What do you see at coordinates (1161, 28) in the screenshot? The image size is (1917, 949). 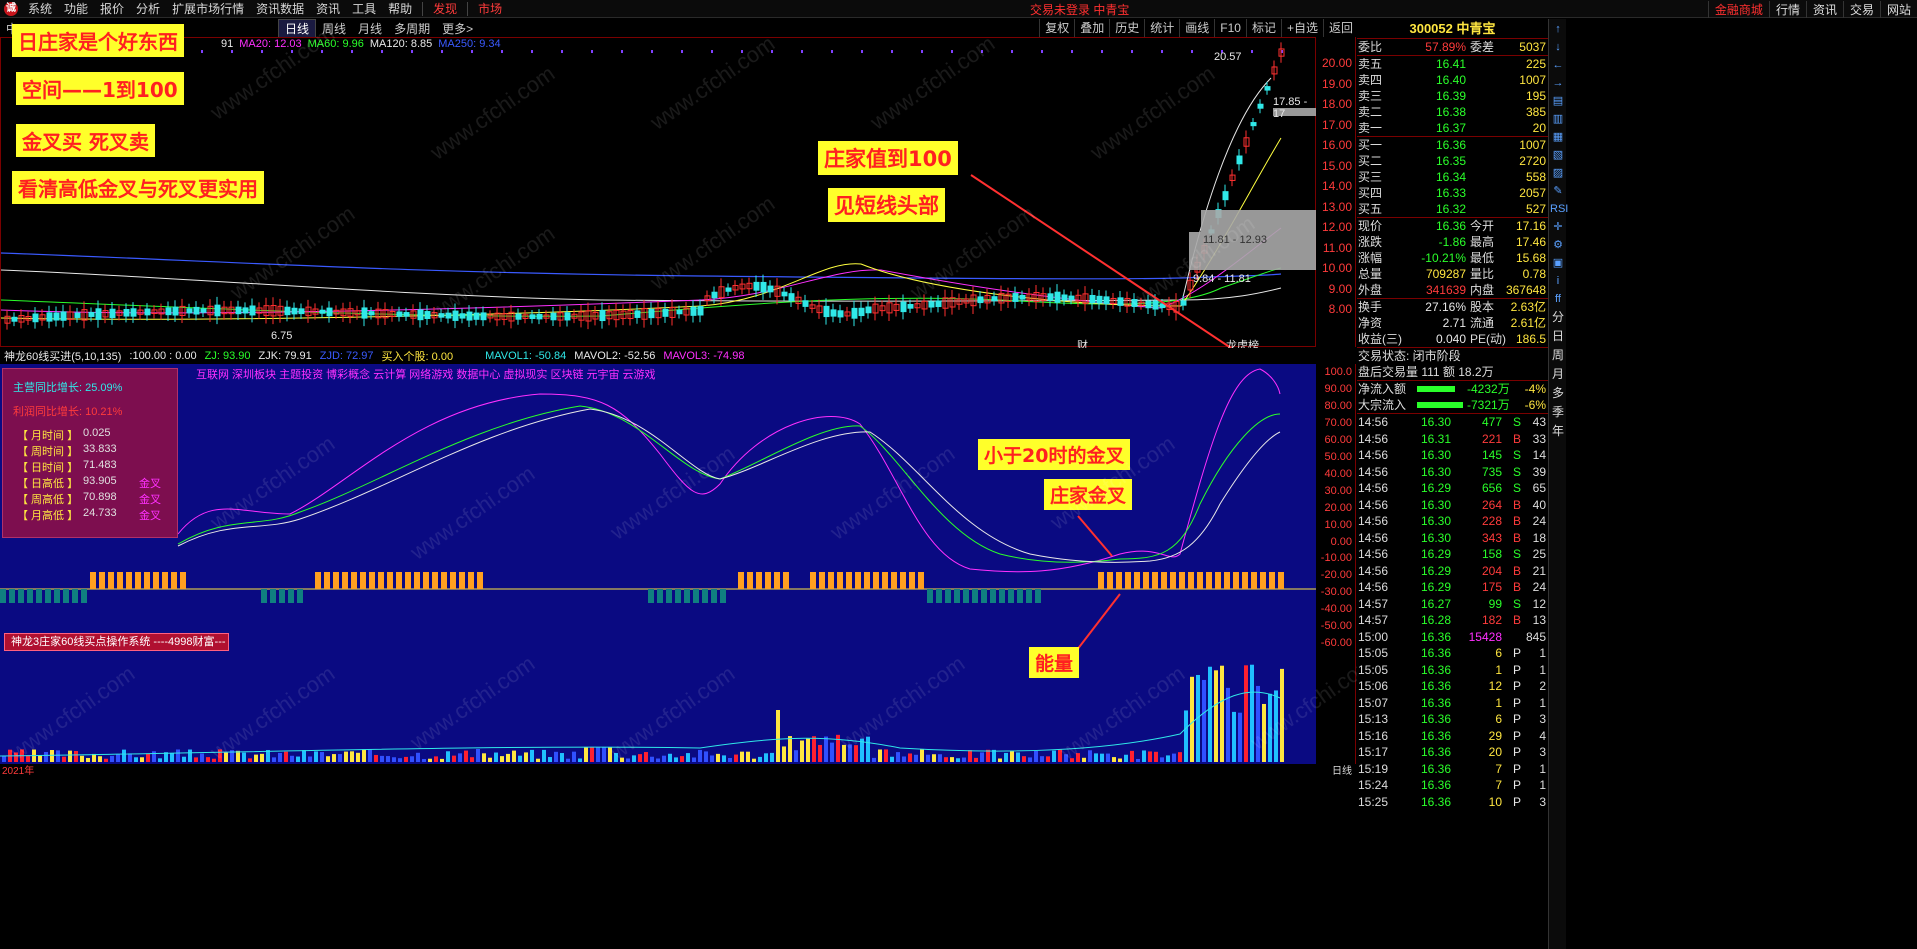 I see `stats-button: 统计` at bounding box center [1161, 28].